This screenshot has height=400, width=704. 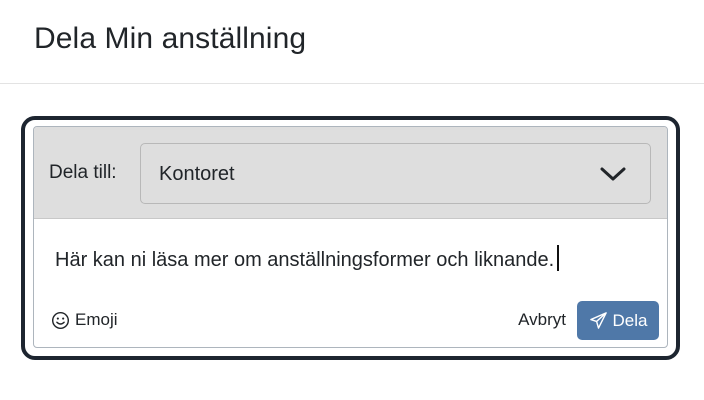 What do you see at coordinates (598, 320) in the screenshot?
I see `paper-plane-icon` at bounding box center [598, 320].